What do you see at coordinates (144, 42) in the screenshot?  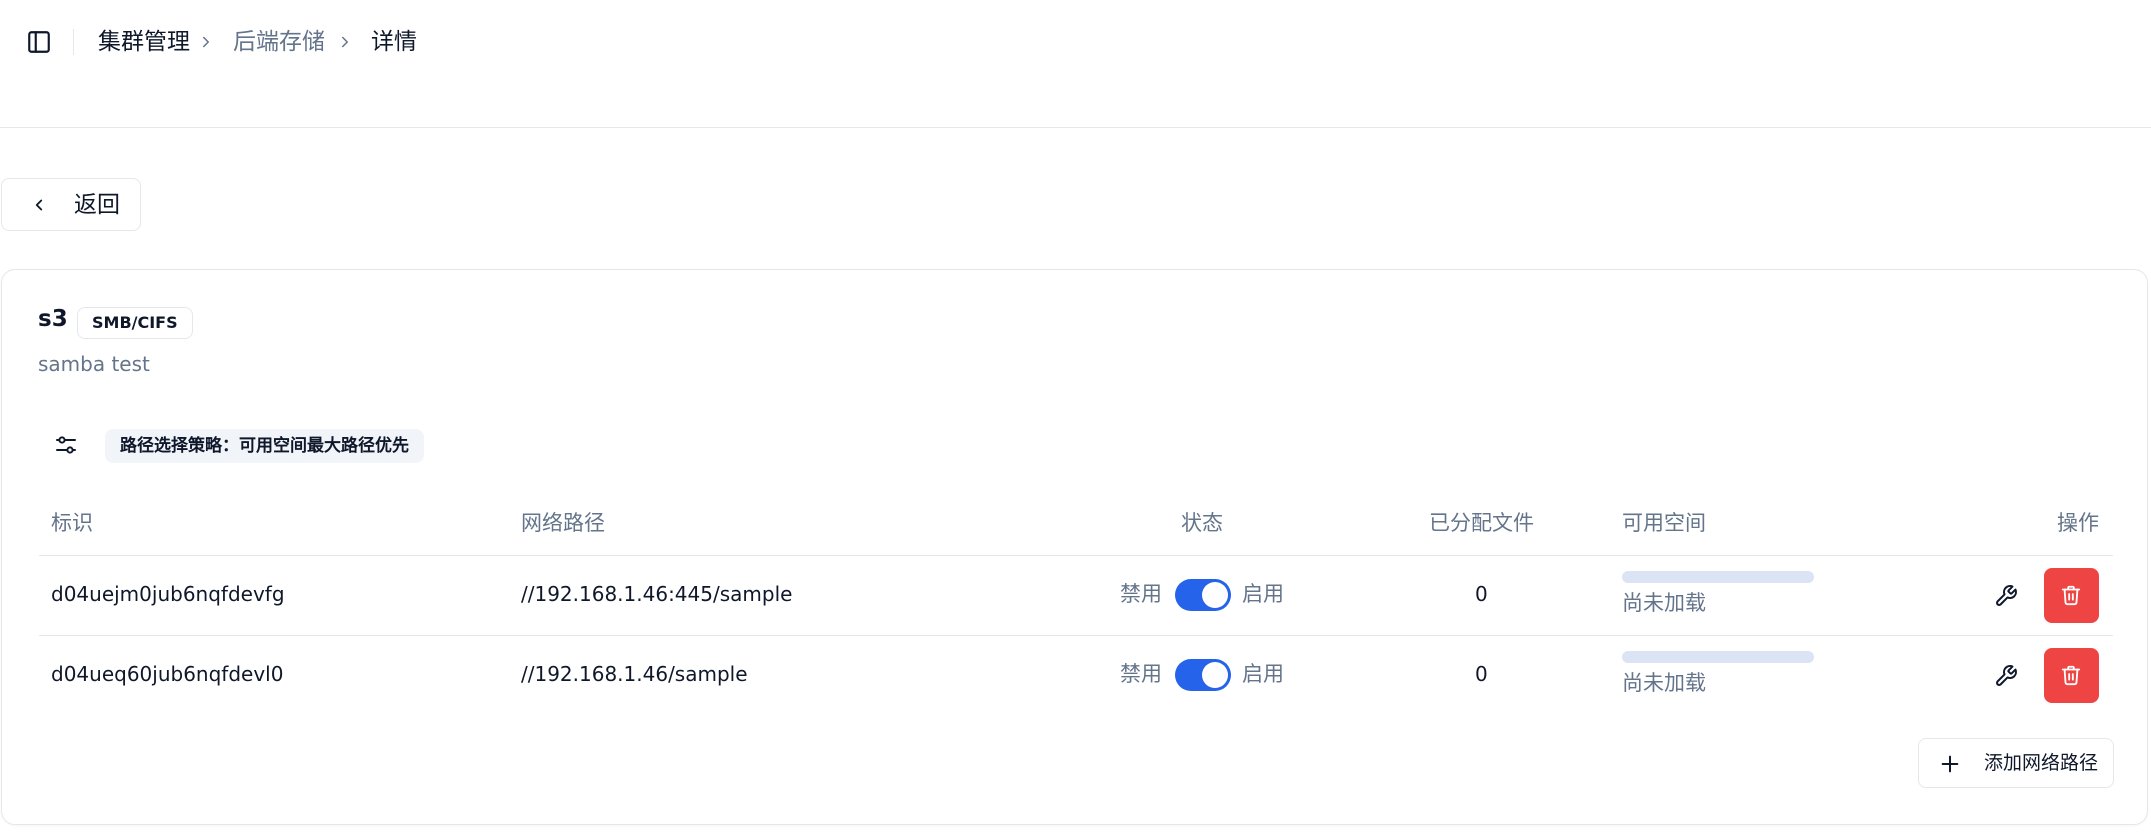 I see `breadcrumb-cluster-management: 集群管理` at bounding box center [144, 42].